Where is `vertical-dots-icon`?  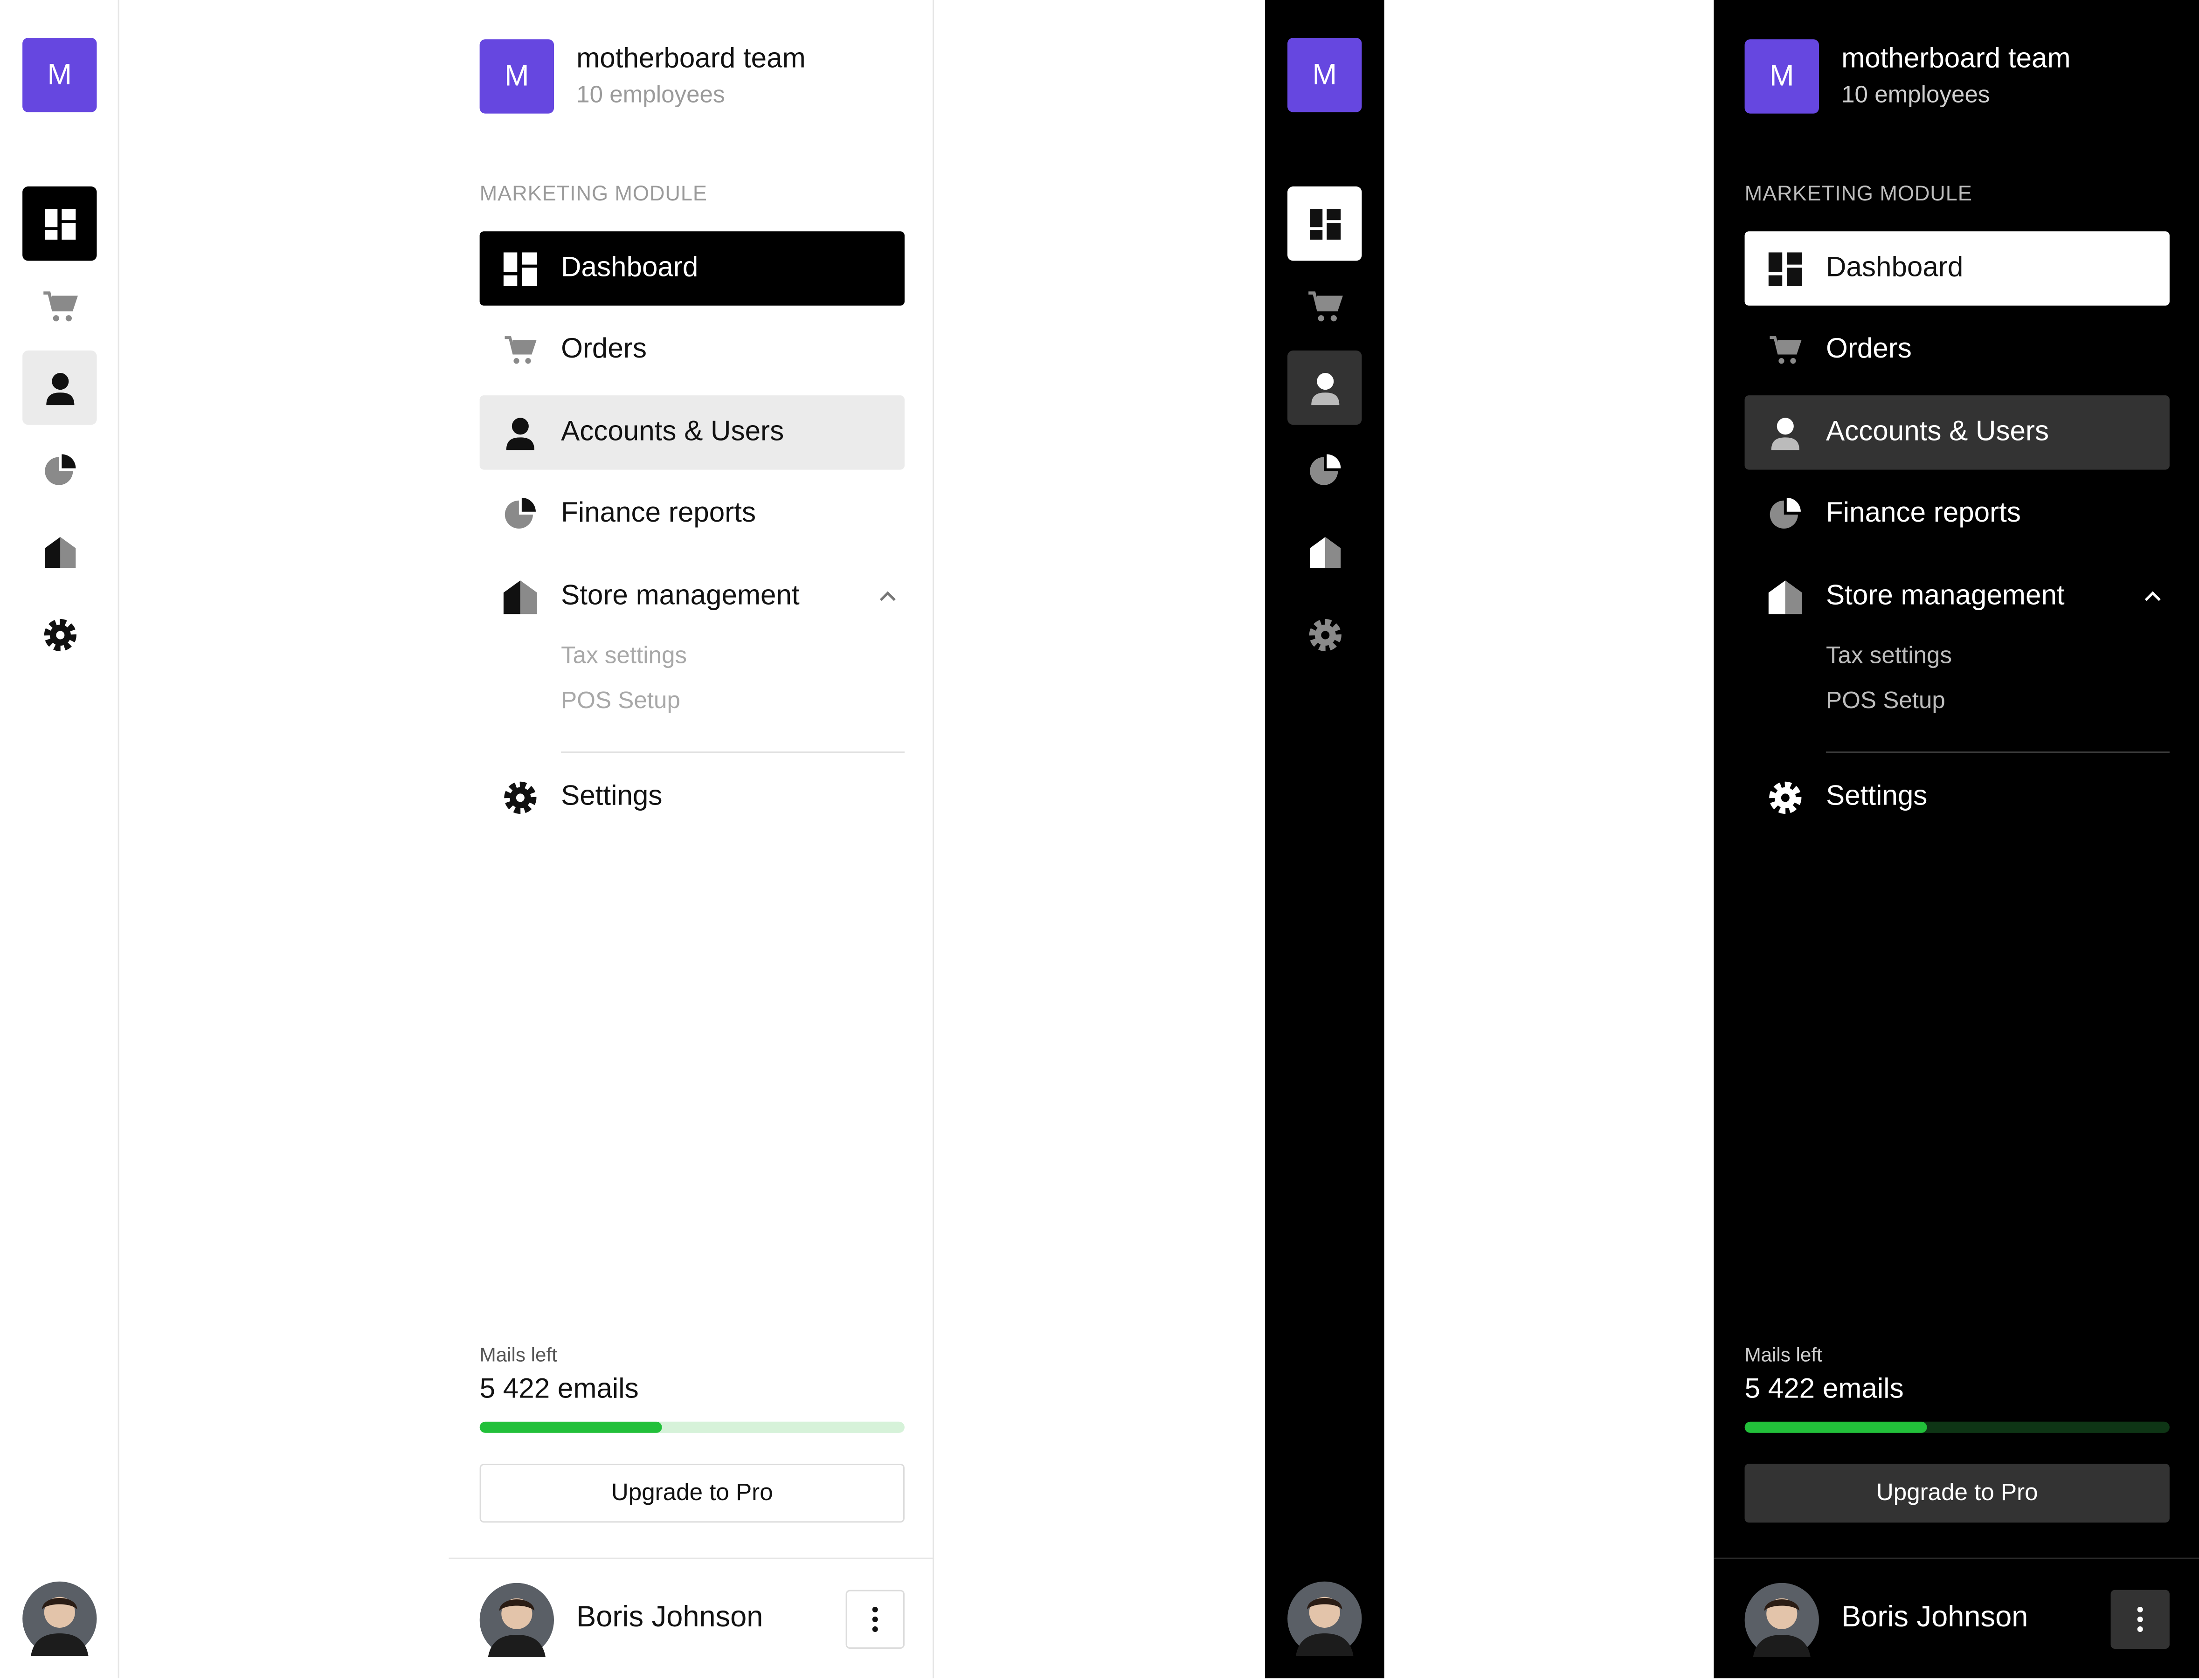 vertical-dots-icon is located at coordinates (875, 1619).